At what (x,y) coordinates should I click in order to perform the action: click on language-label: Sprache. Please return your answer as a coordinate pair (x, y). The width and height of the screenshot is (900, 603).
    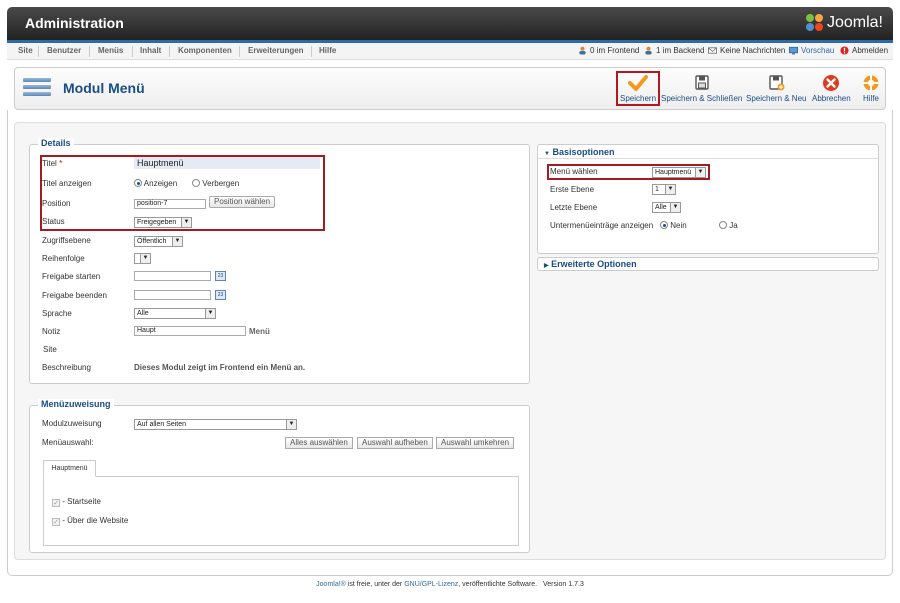
    Looking at the image, I should click on (57, 313).